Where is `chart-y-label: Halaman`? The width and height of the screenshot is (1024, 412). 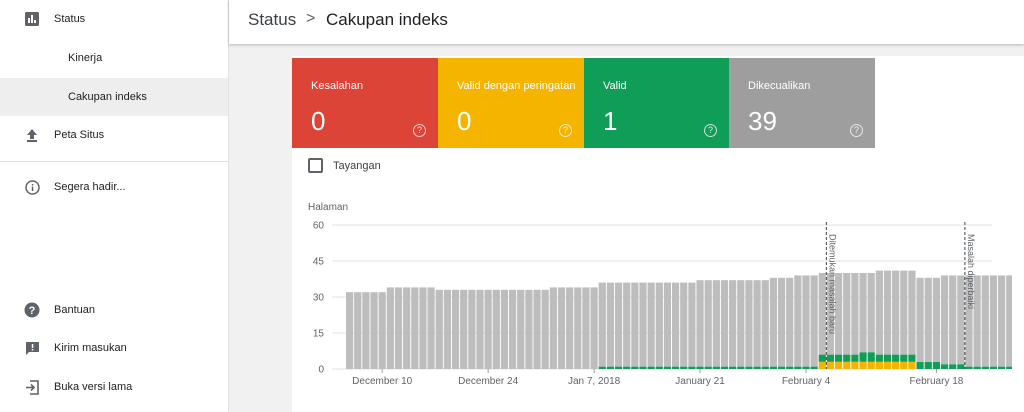 chart-y-label: Halaman is located at coordinates (328, 207).